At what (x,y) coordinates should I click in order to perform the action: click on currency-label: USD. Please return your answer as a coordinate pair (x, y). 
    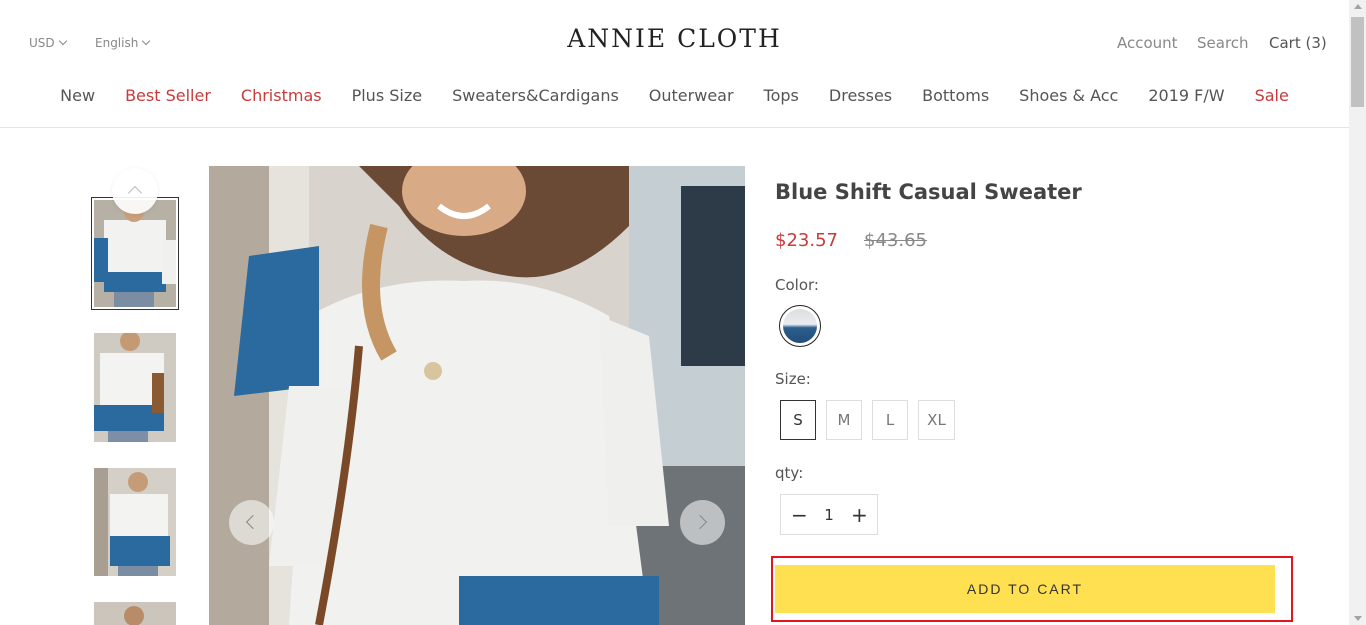
    Looking at the image, I should click on (42, 43).